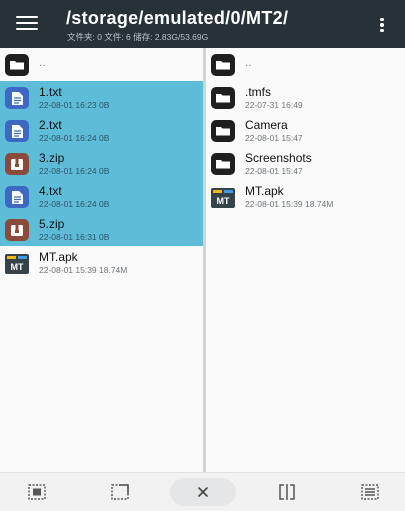 The image size is (405, 511). What do you see at coordinates (101, 229) in the screenshot?
I see `file-row: 5.zip 22-08-01 16:31 0B` at bounding box center [101, 229].